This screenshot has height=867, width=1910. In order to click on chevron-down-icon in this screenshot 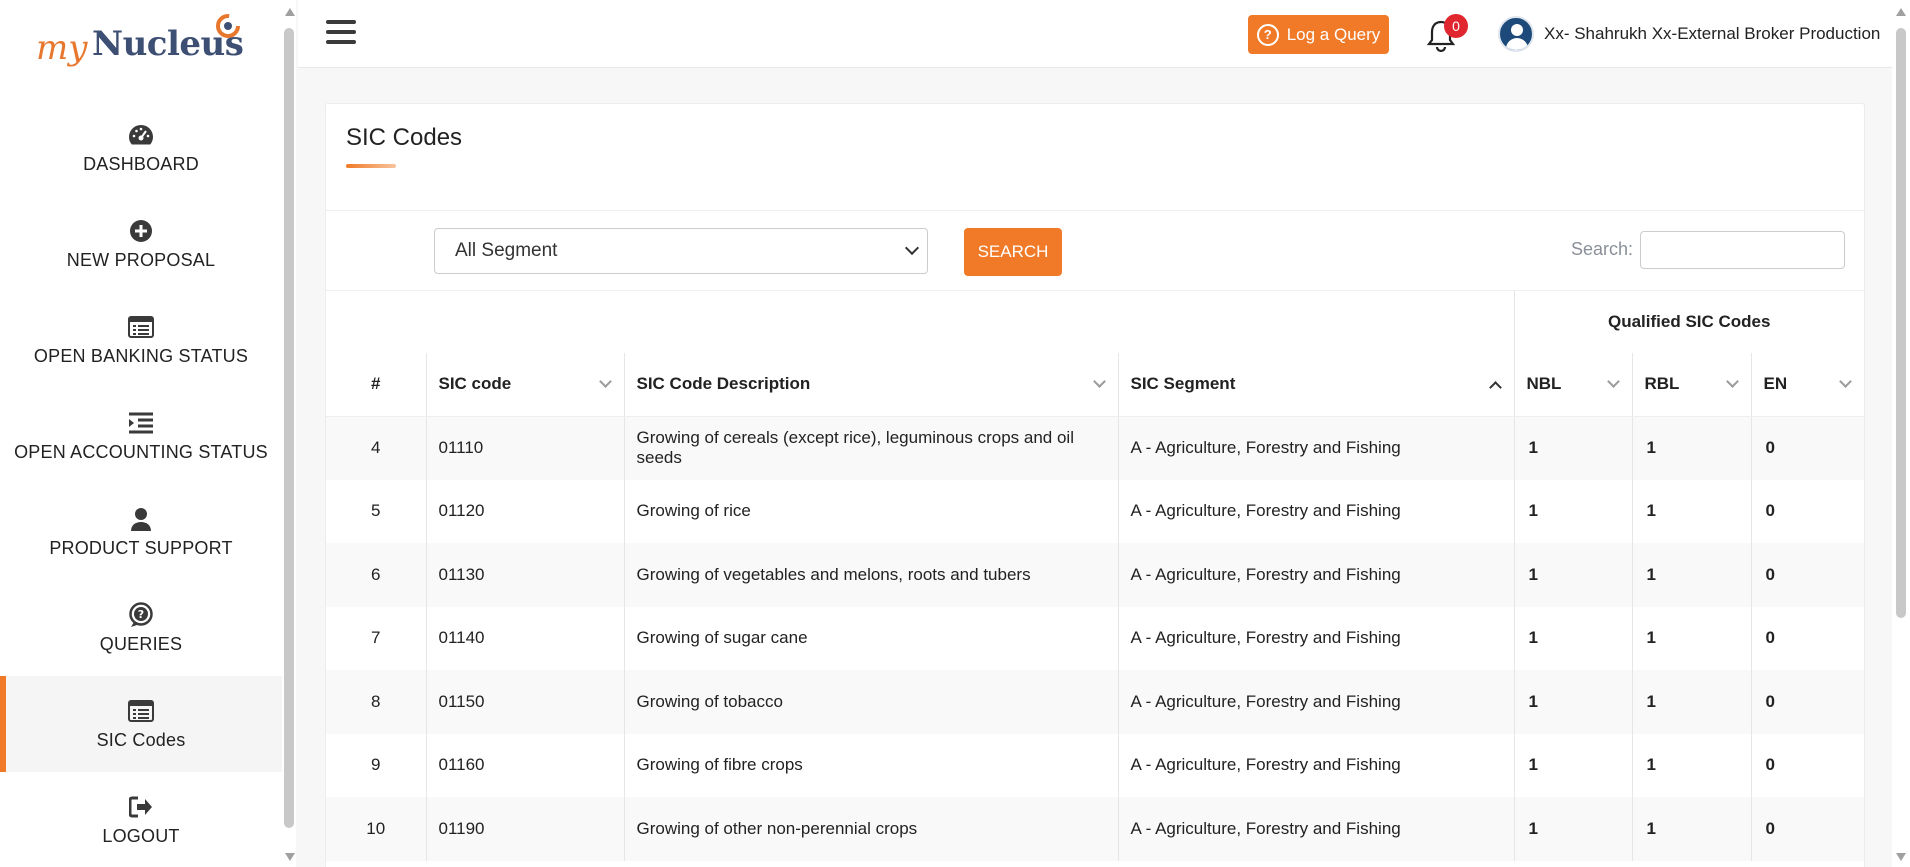, I will do `click(912, 248)`.